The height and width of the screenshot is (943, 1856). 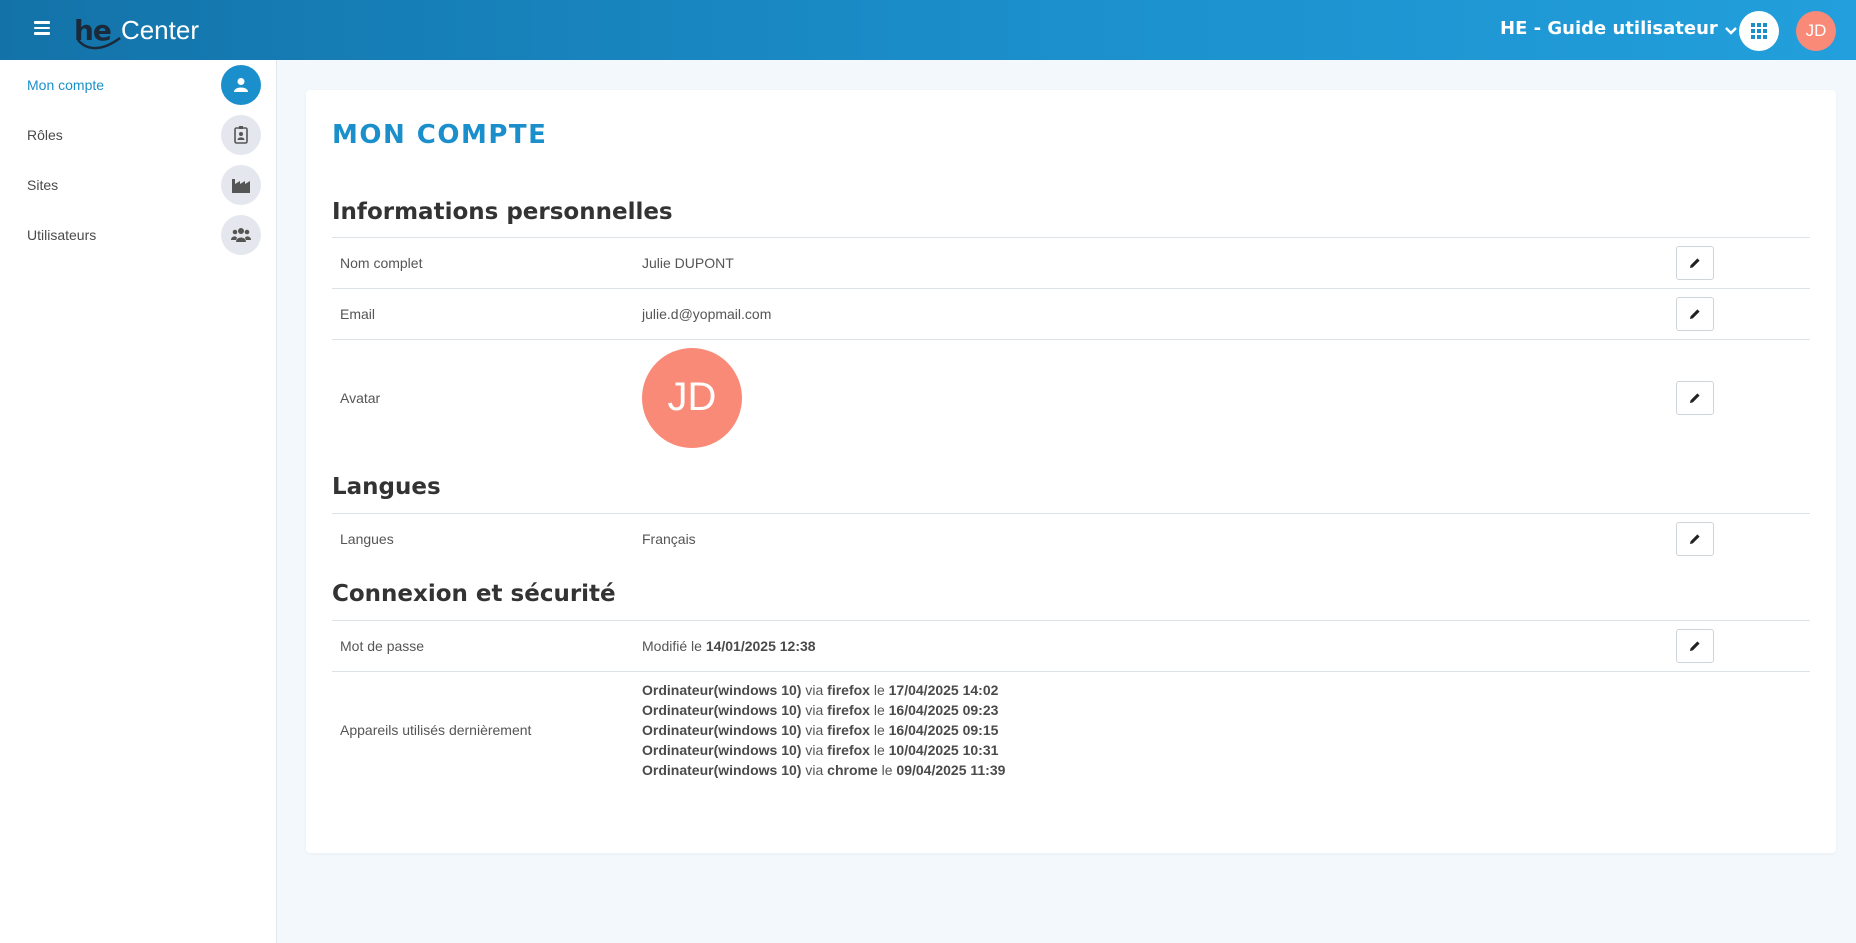 I want to click on app-logo: he Center, so click(x=136, y=30).